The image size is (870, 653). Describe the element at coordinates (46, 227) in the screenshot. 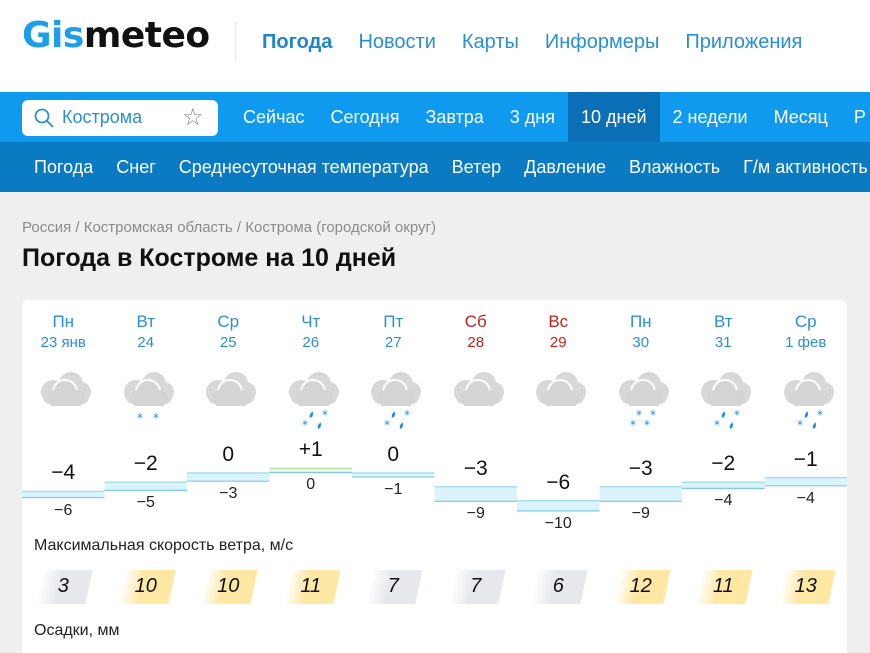

I see `breadcrumb-country: Россия` at that location.